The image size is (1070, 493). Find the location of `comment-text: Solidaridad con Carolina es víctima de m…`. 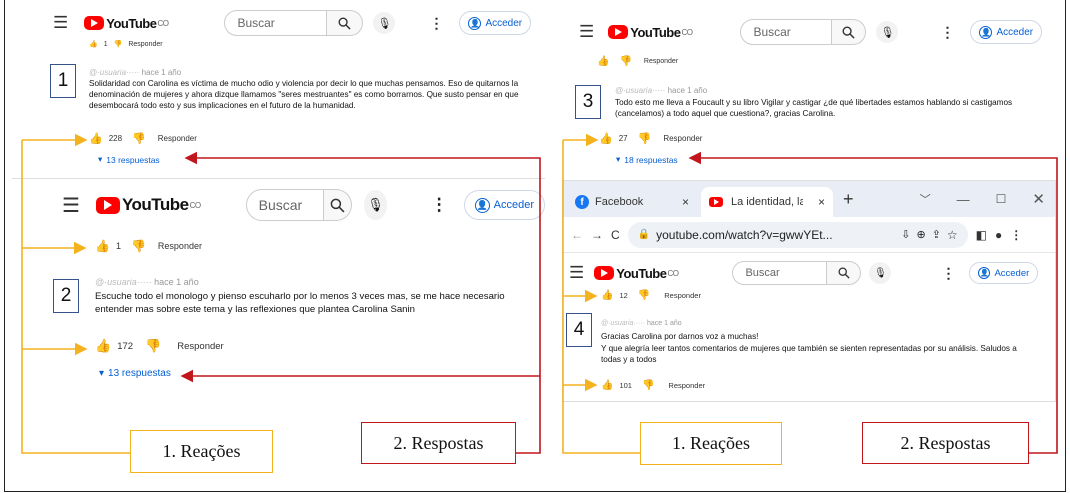

comment-text: Solidaridad con Carolina es víctima de m… is located at coordinates (304, 95).